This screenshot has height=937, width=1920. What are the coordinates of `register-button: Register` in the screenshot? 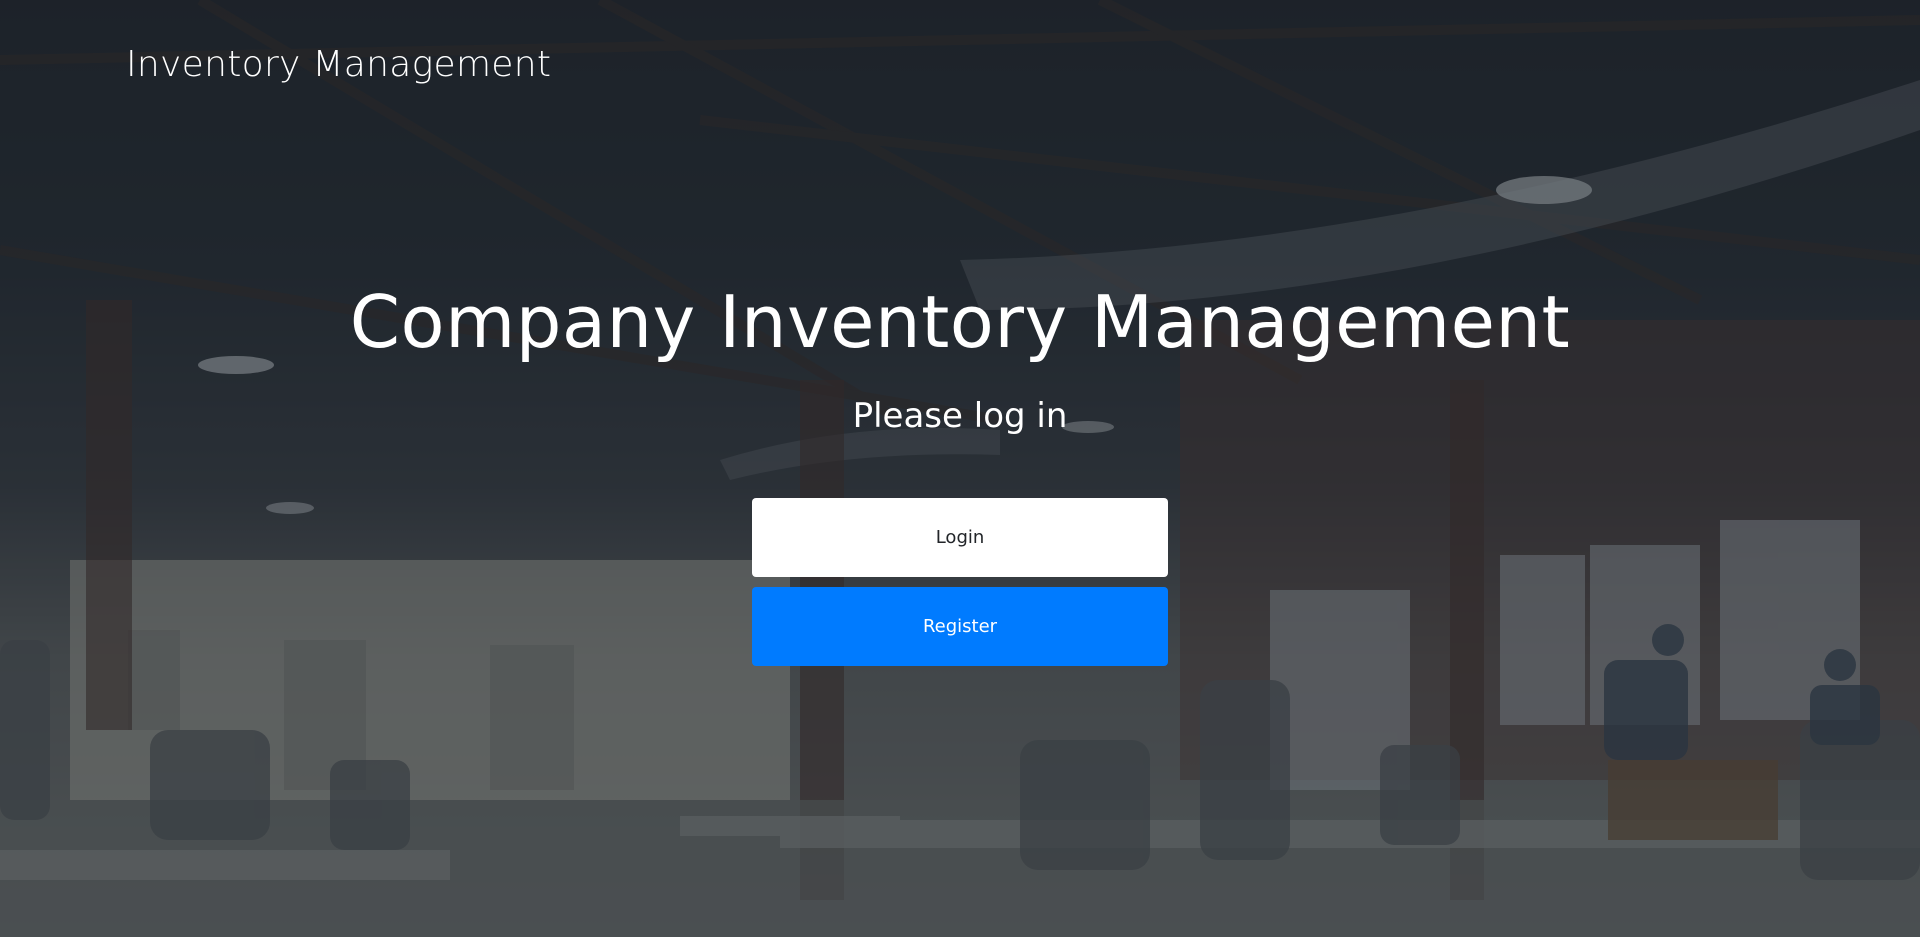 It's located at (960, 626).